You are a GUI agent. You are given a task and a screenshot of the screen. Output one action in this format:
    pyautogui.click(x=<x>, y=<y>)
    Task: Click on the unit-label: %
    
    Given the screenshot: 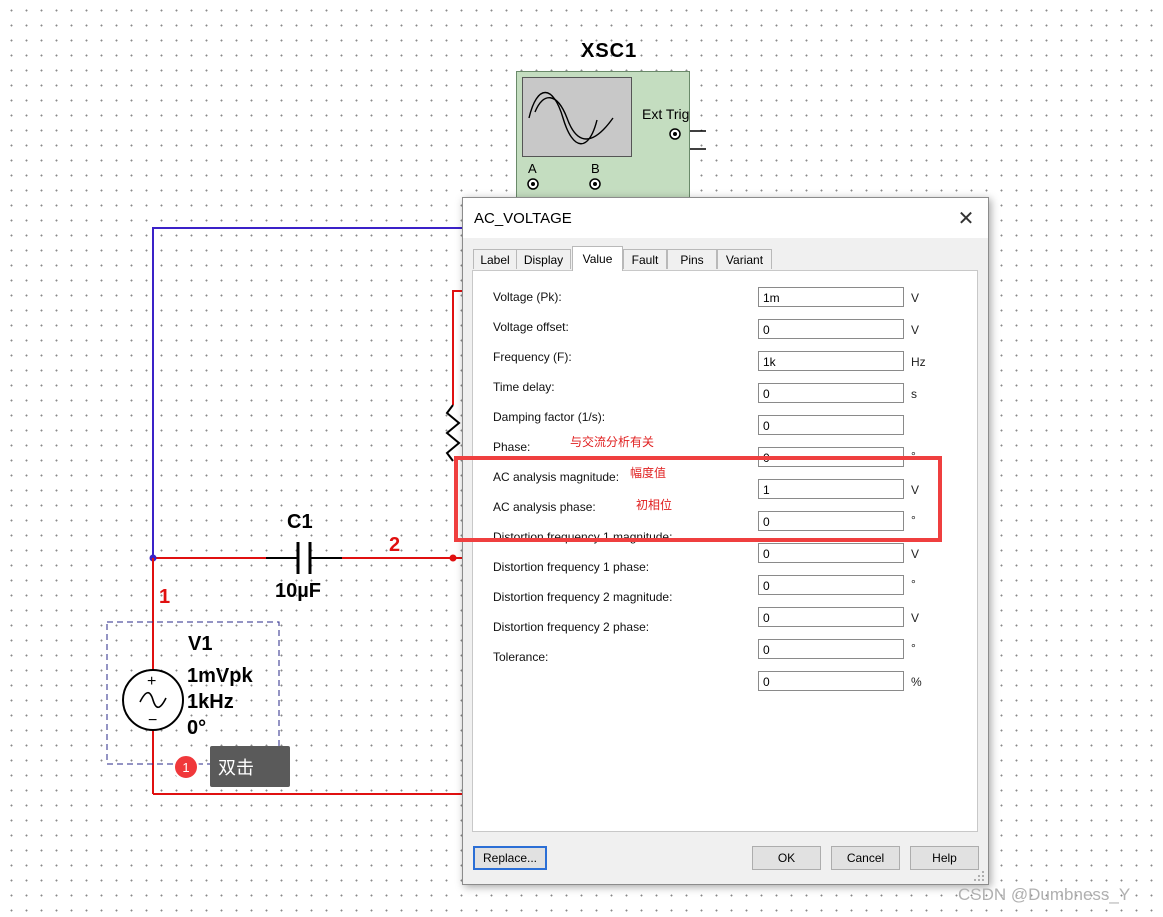 What is the action you would take?
    pyautogui.click(x=916, y=682)
    